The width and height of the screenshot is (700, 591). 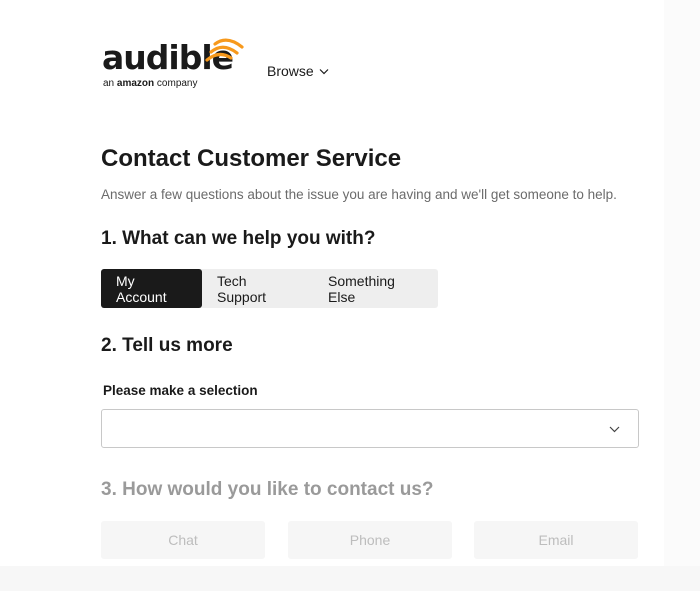 What do you see at coordinates (151, 288) in the screenshot?
I see `segment-my-account: My Account` at bounding box center [151, 288].